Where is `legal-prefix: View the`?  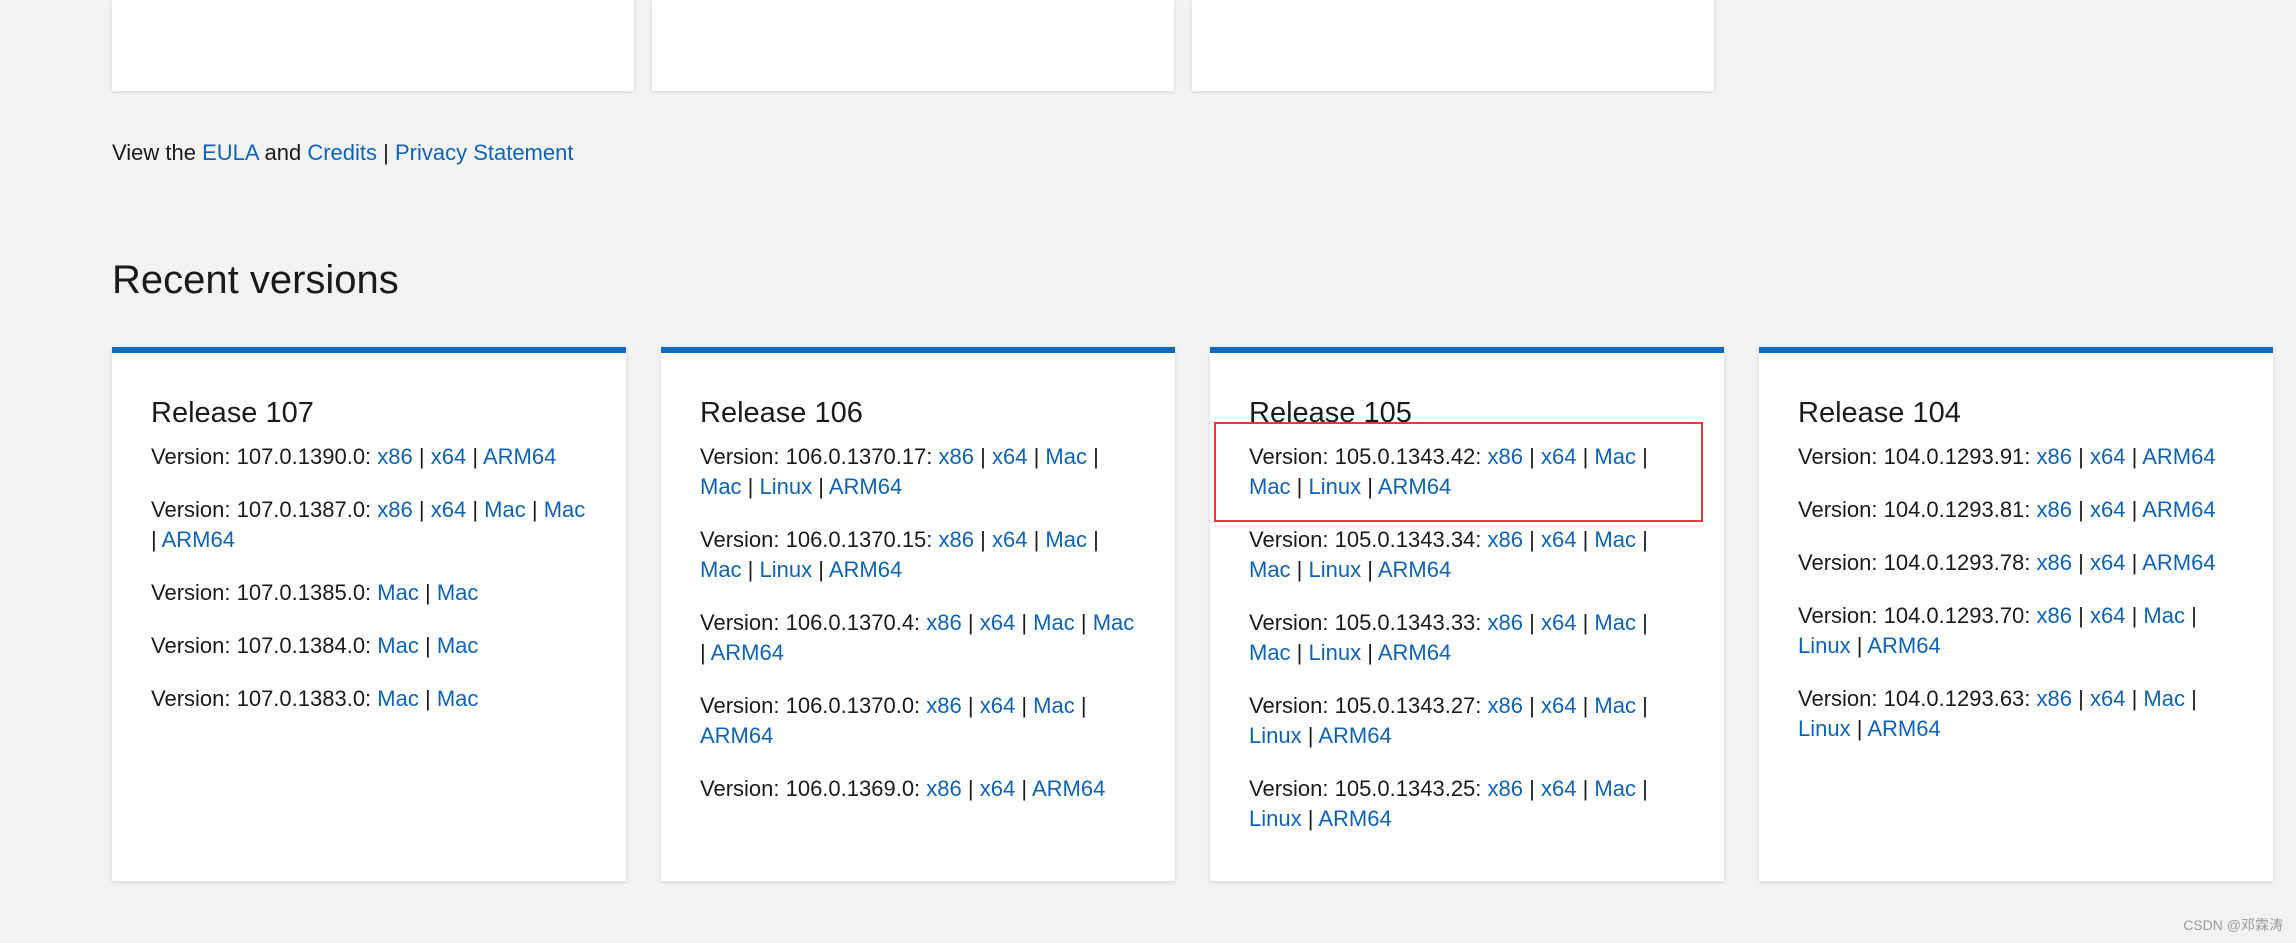 legal-prefix: View the is located at coordinates (157, 152).